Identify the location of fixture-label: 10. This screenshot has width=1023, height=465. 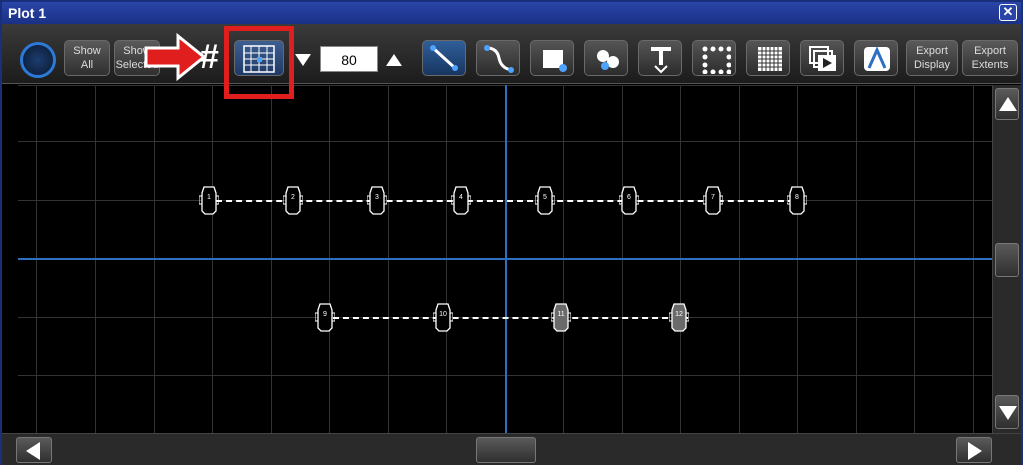
(443, 314).